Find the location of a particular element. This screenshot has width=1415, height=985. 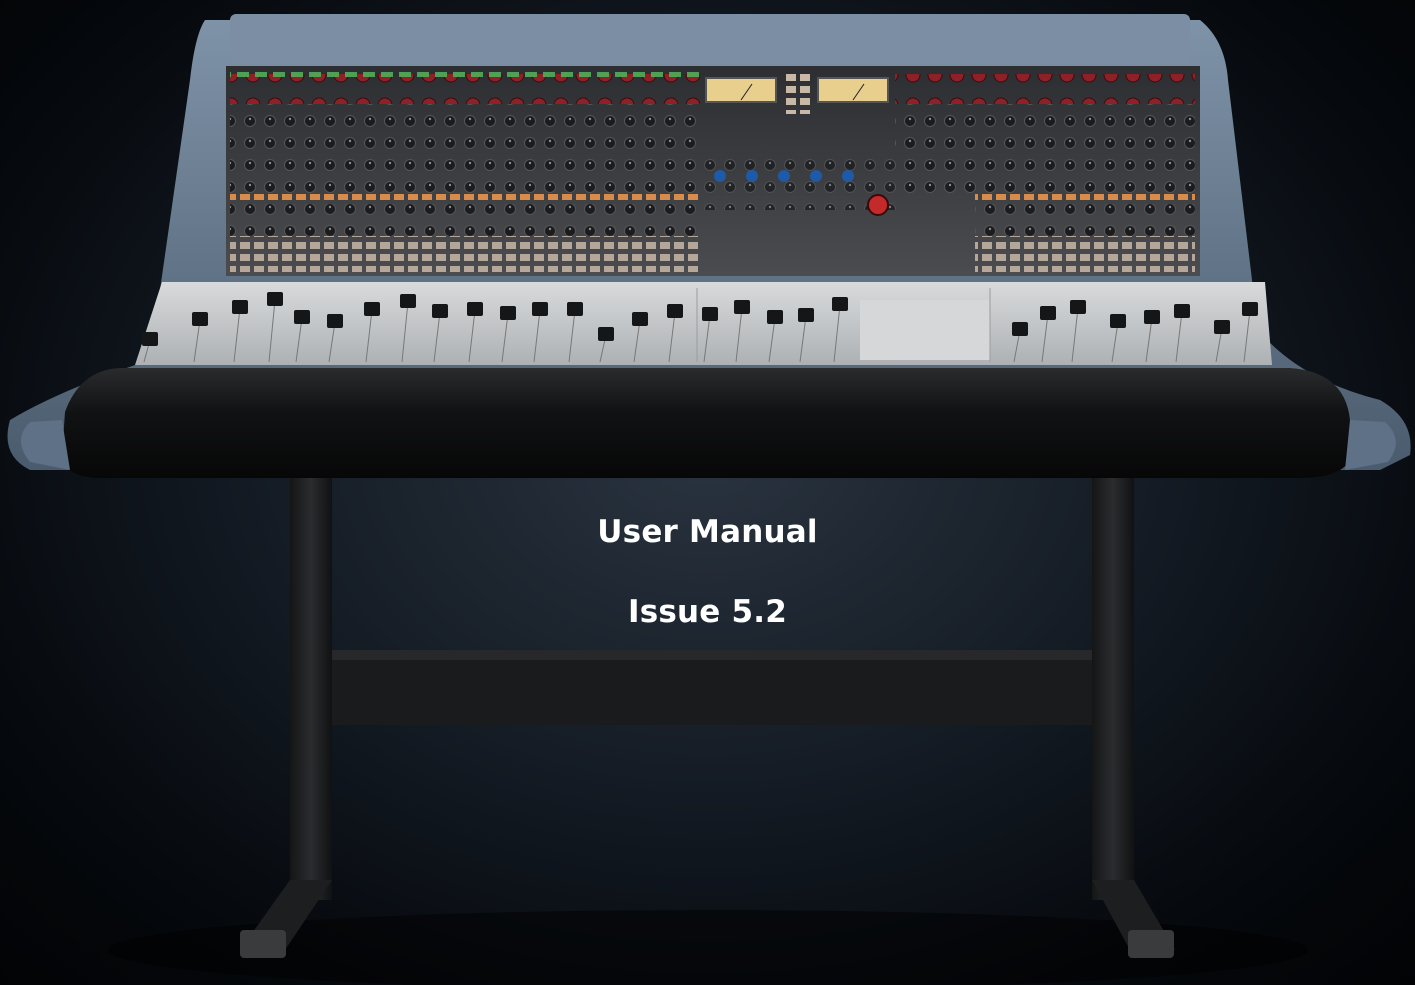

issue-number: Issue 5.2 is located at coordinates (707, 612).